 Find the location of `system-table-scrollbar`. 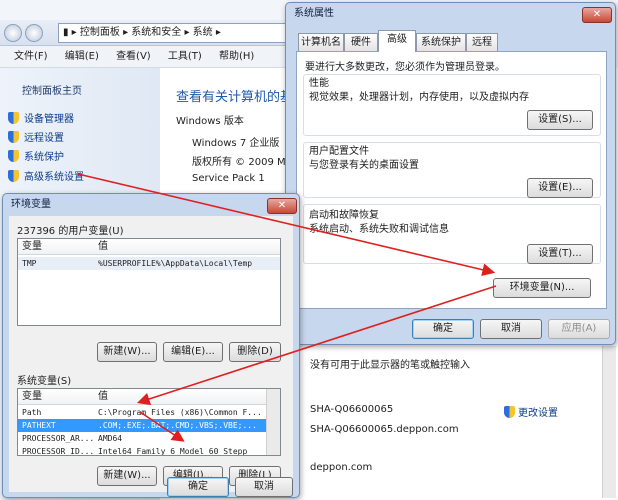

system-table-scrollbar is located at coordinates (273, 422).